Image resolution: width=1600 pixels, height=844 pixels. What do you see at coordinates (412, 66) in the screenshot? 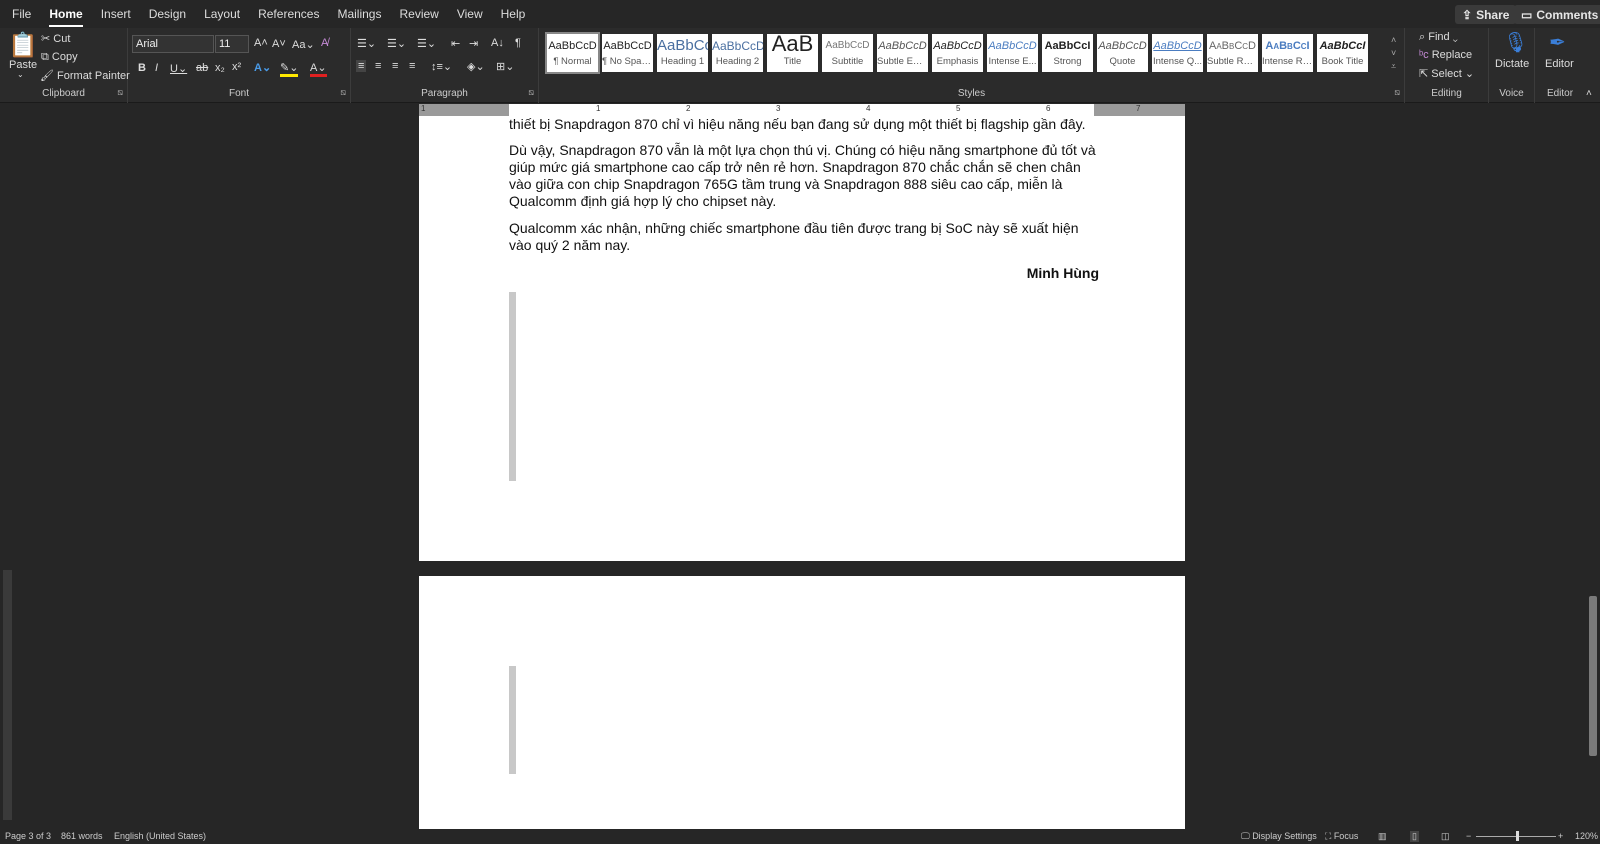
I see `justify-icon: ≡` at bounding box center [412, 66].